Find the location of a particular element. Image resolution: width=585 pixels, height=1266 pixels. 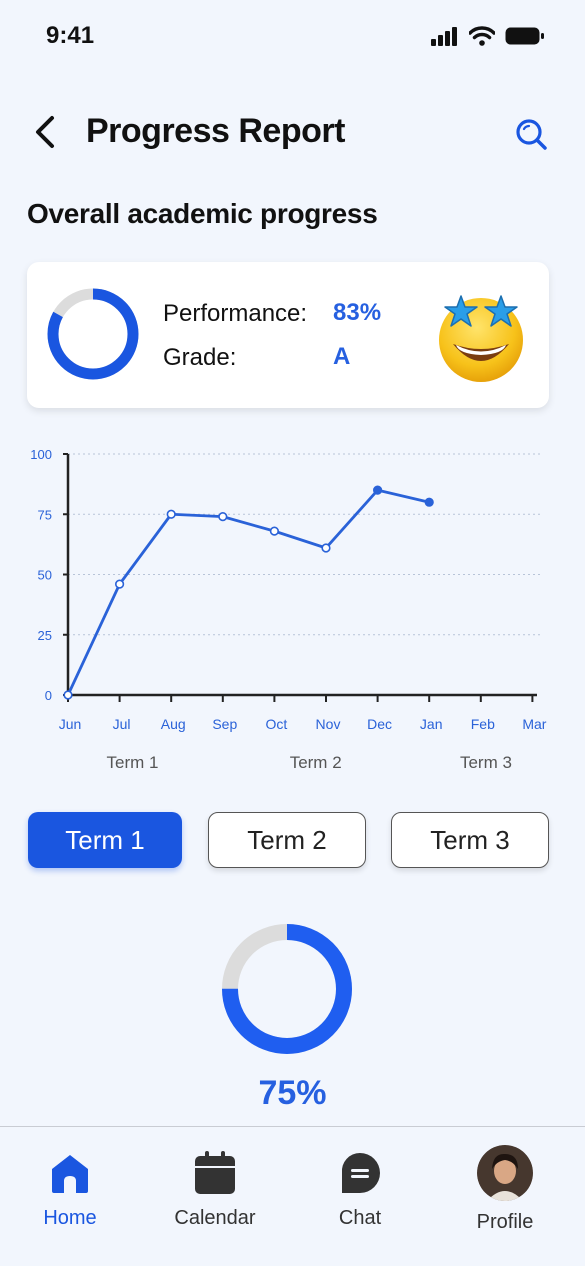

nav-home-label: Home is located at coordinates (70, 1218).